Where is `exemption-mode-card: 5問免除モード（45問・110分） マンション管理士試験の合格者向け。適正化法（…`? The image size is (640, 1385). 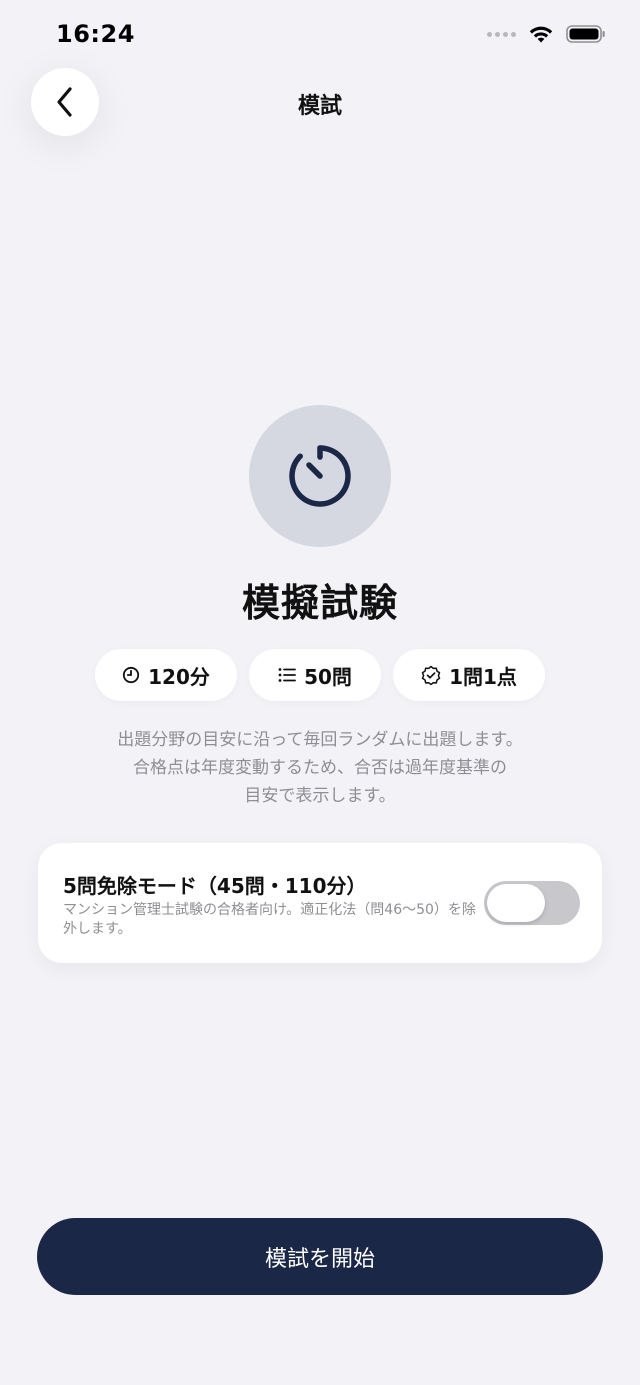 exemption-mode-card: 5問免除モード（45問・110分） マンション管理士試験の合格者向け。適正化法（… is located at coordinates (320, 903).